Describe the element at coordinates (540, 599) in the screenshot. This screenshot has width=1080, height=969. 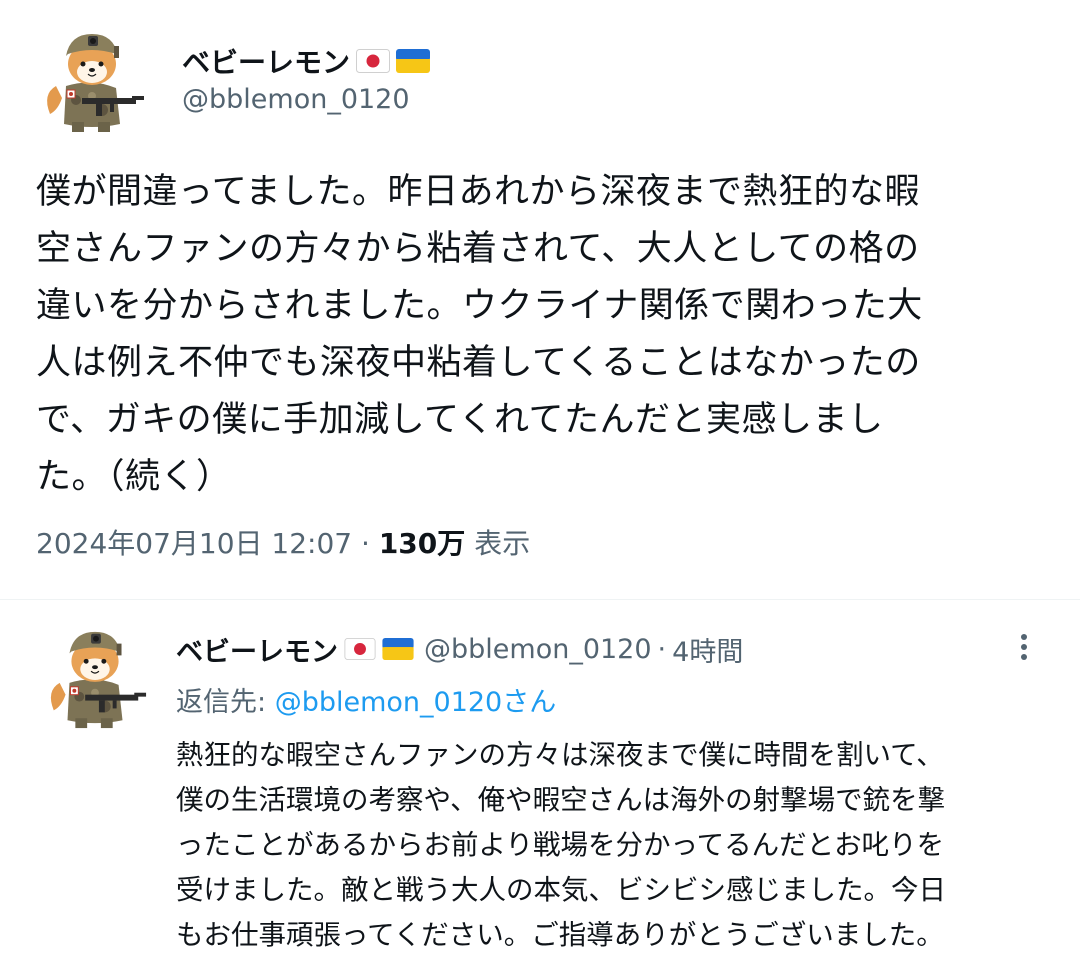
I see `divider` at that location.